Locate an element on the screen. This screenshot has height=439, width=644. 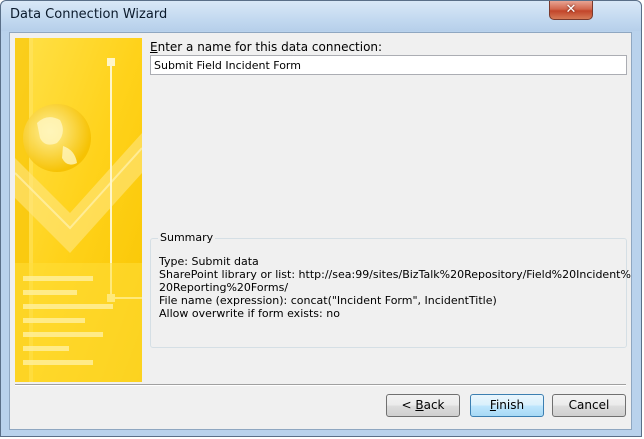
connection-name-input is located at coordinates (388, 65).